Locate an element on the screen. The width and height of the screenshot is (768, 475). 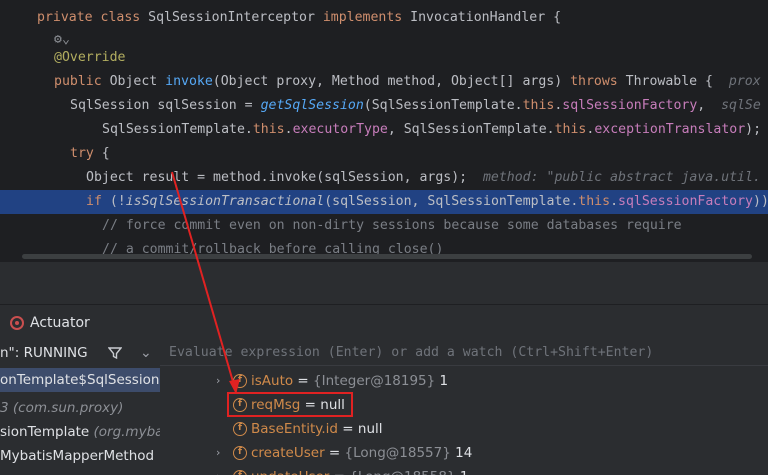
variable-type: {Long@18558} is located at coordinates (404, 472).